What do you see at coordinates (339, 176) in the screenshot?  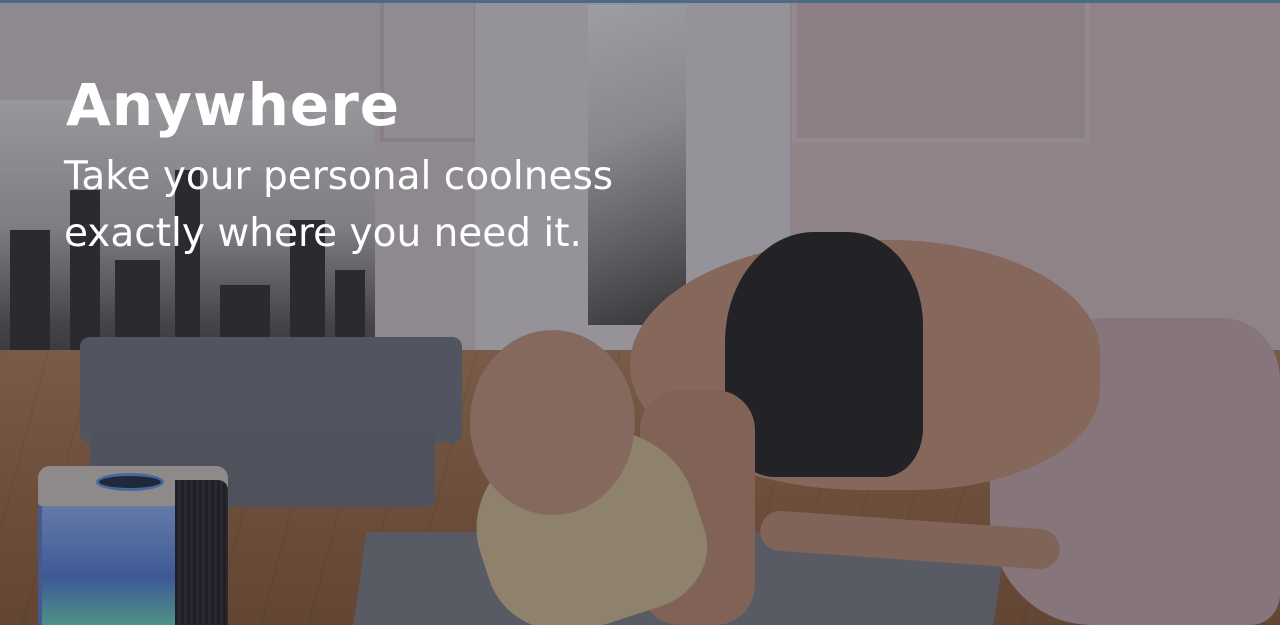 I see `hero-subtitle-line1: Take your personal coolness` at bounding box center [339, 176].